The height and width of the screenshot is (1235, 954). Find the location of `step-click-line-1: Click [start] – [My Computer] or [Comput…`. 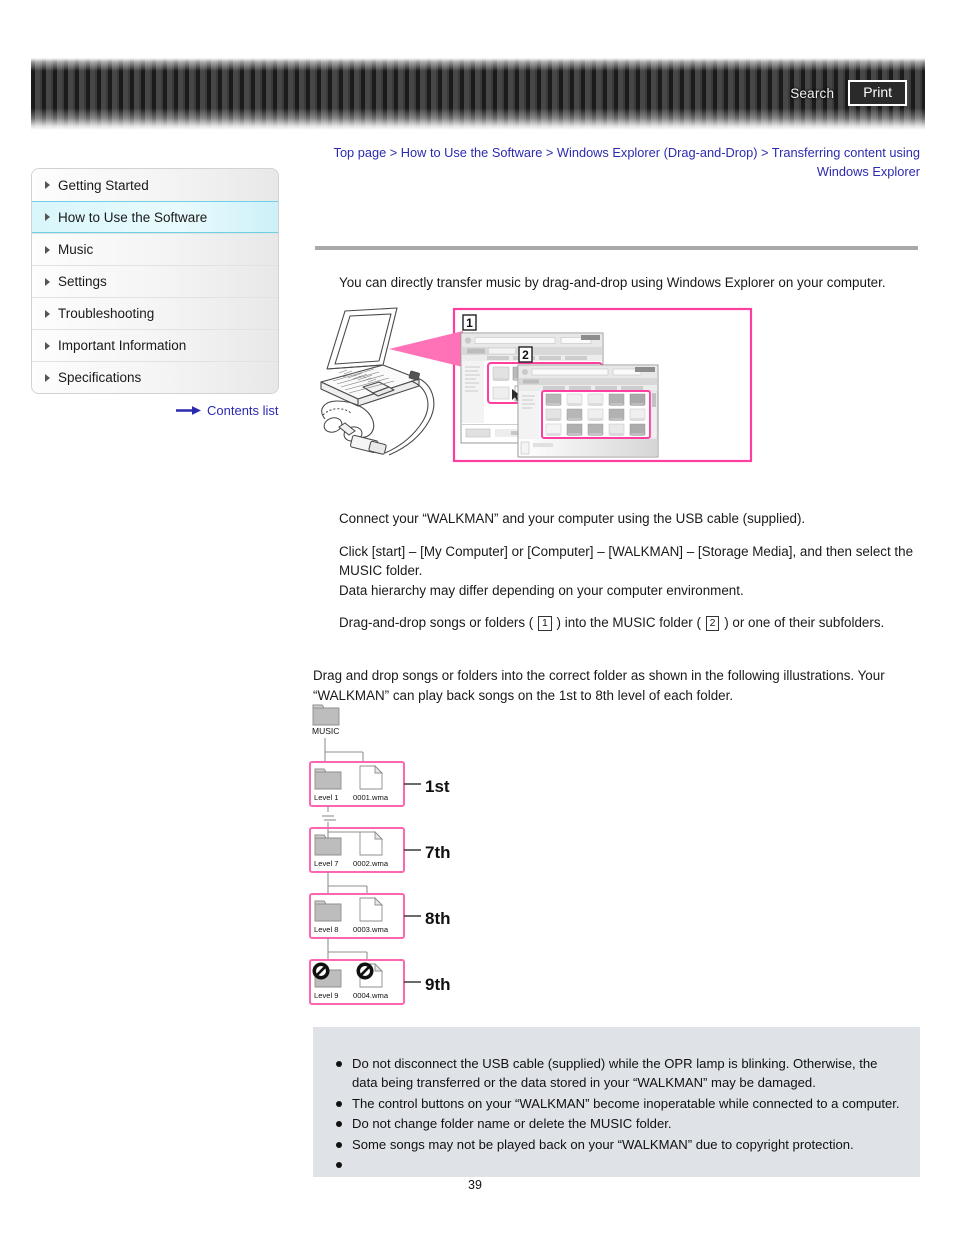

step-click-line-1: Click [start] – [My Computer] or [Comput… is located at coordinates (626, 561).